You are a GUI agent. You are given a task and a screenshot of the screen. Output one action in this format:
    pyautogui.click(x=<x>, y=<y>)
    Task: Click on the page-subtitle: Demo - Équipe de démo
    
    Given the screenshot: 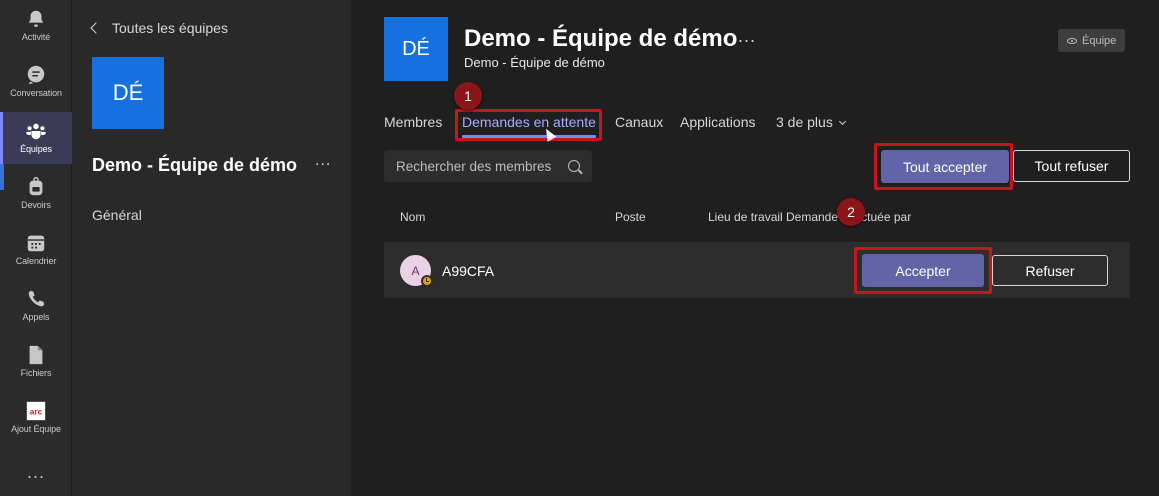 What is the action you would take?
    pyautogui.click(x=534, y=62)
    